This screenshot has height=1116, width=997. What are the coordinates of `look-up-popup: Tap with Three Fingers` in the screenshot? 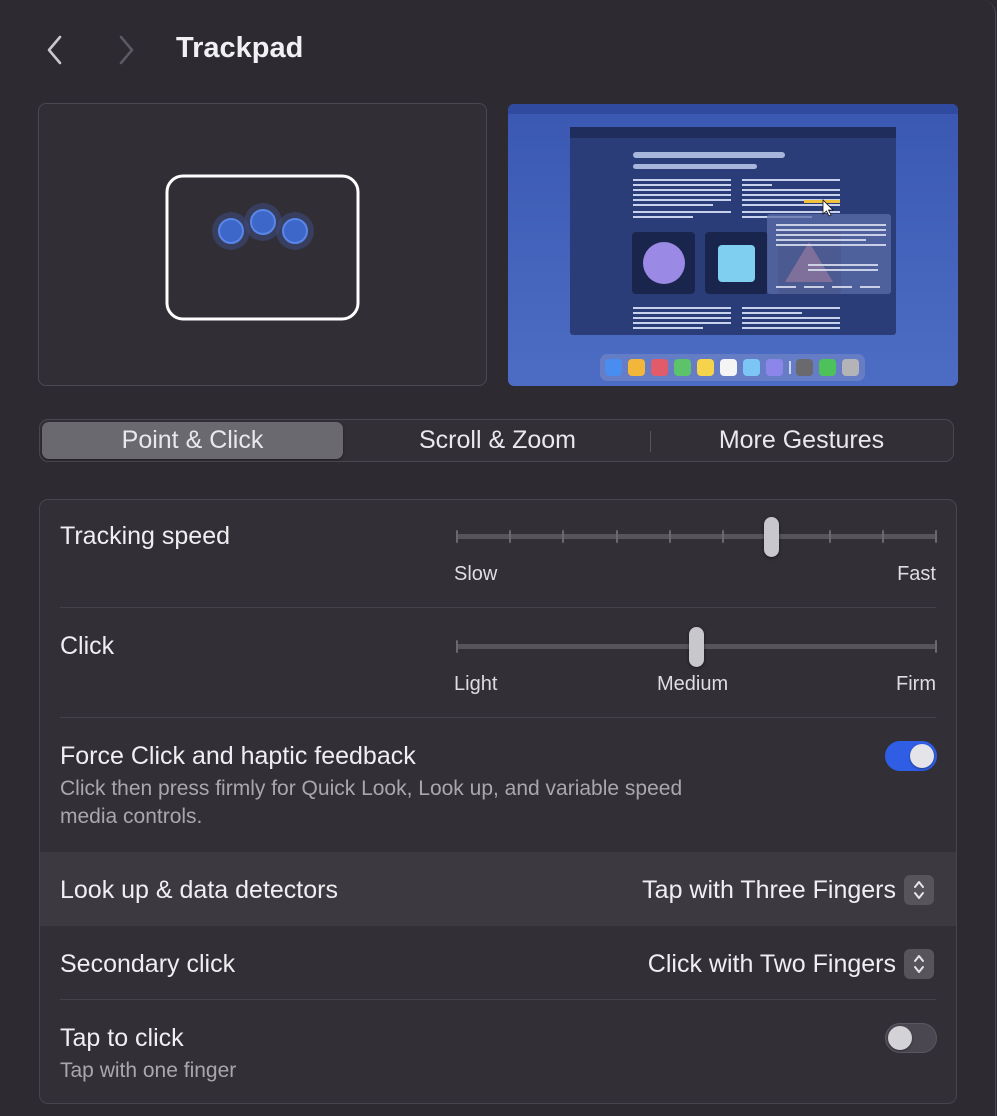 It's located at (788, 890).